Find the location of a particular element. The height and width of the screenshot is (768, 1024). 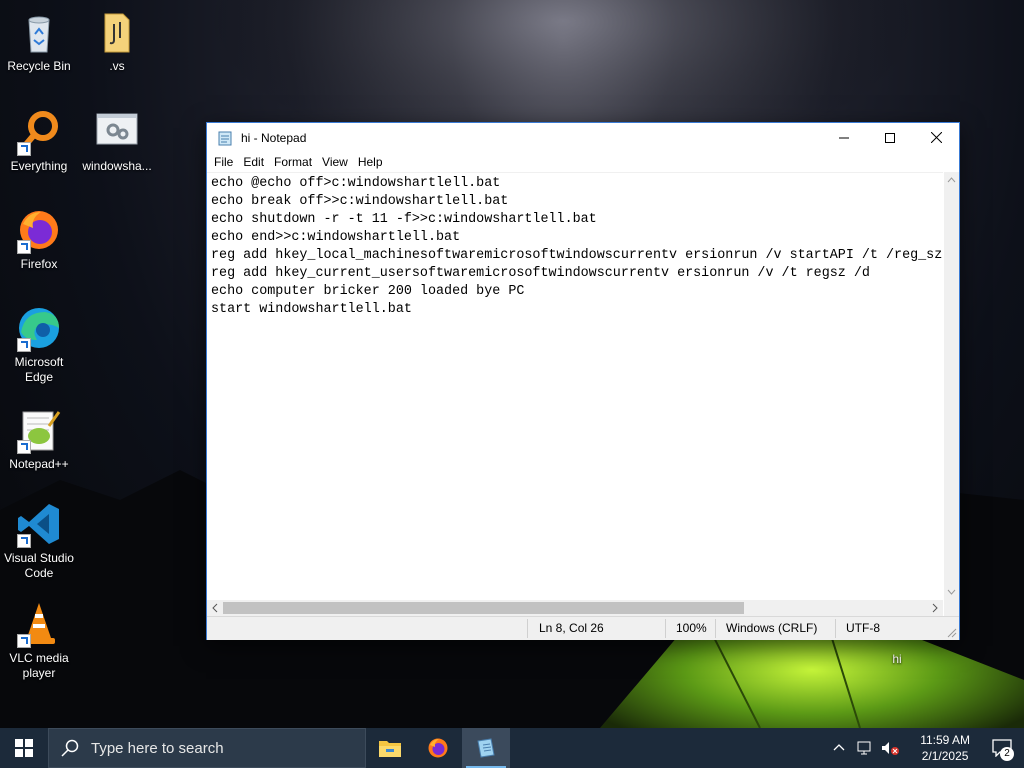

title-bar: hi - Notepad is located at coordinates (583, 137).